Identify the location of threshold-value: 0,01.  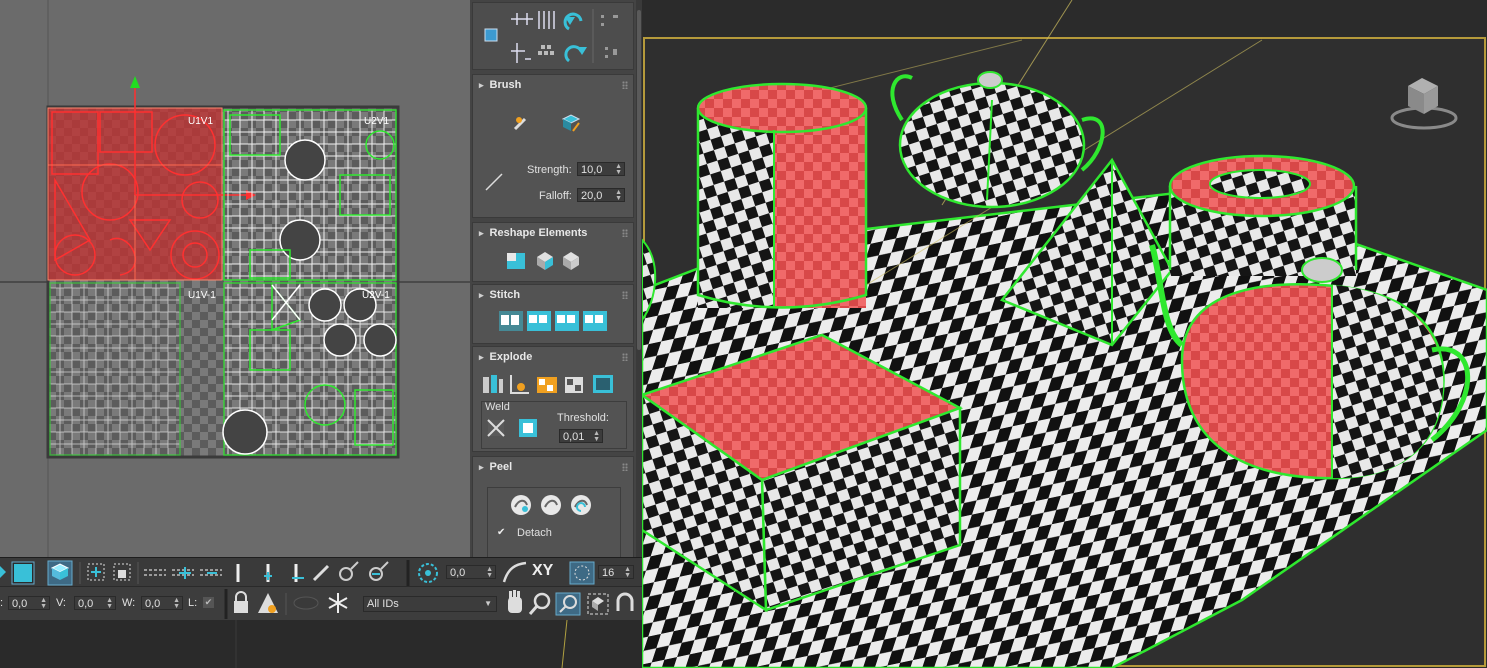
(574, 437).